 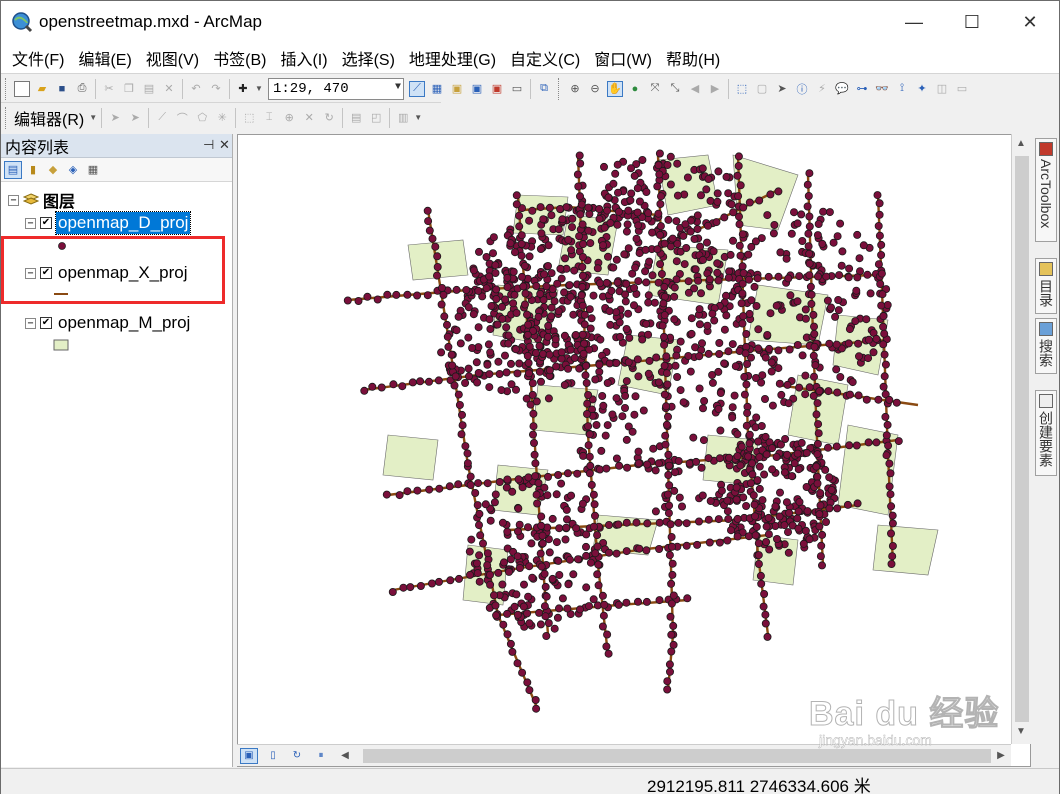 I want to click on time-slider-icon: ◫, so click(x=942, y=89).